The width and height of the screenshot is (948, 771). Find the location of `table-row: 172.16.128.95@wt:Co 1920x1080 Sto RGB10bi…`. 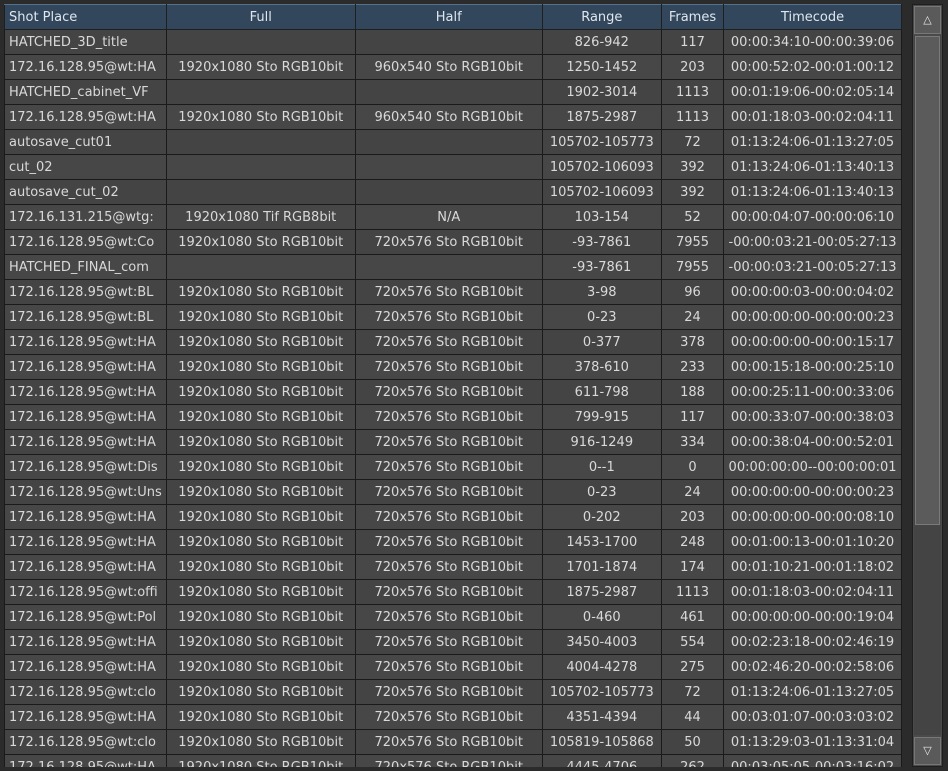

table-row: 172.16.128.95@wt:Co 1920x1080 Sto RGB10bi… is located at coordinates (453, 242).